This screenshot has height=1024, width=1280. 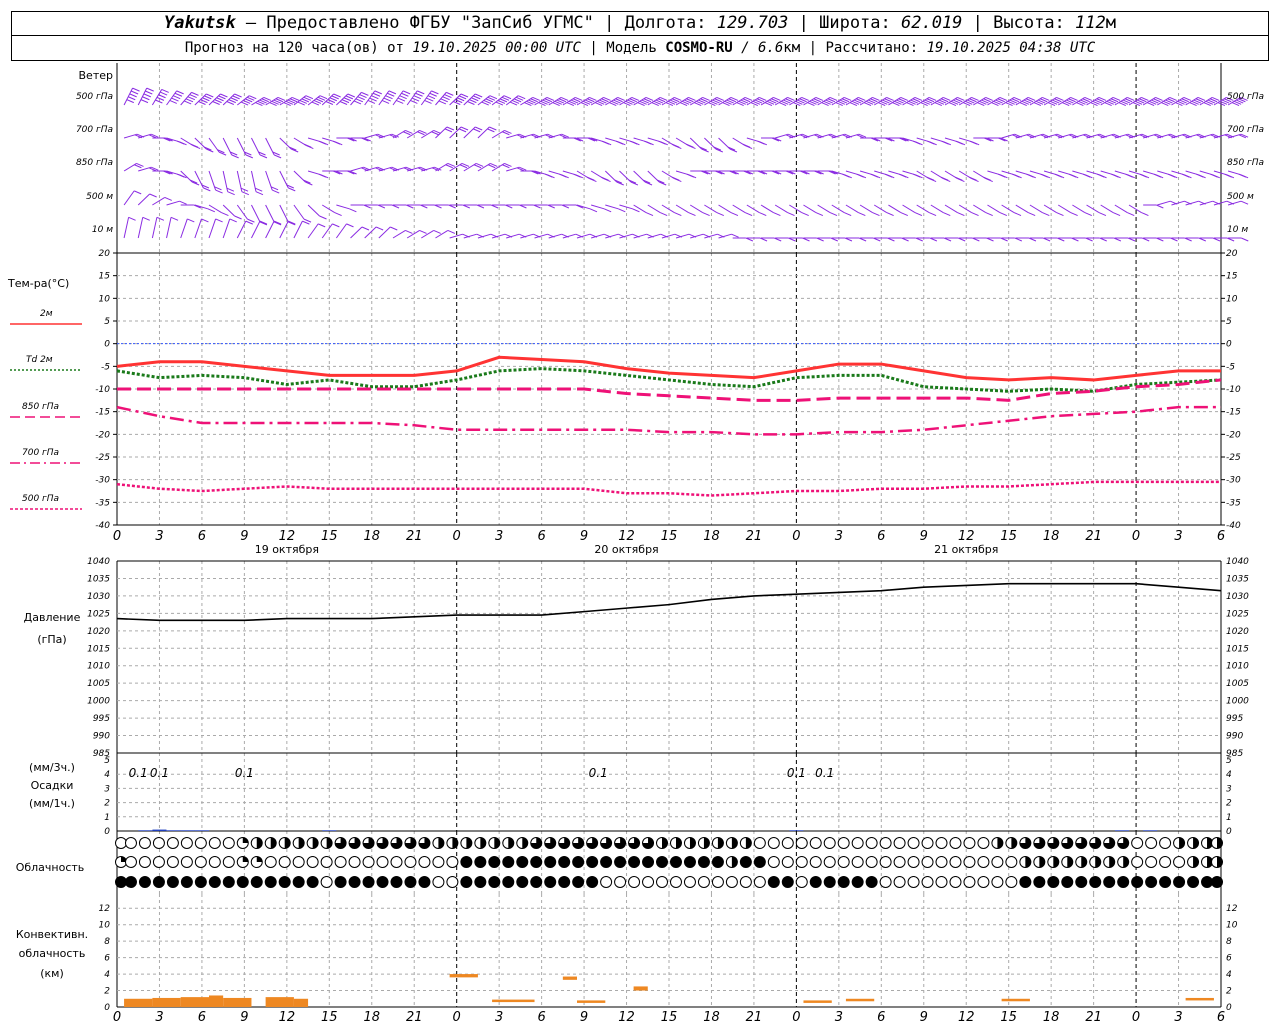 I want to click on conv-ytick-right: 0, so click(x=1229, y=1008).